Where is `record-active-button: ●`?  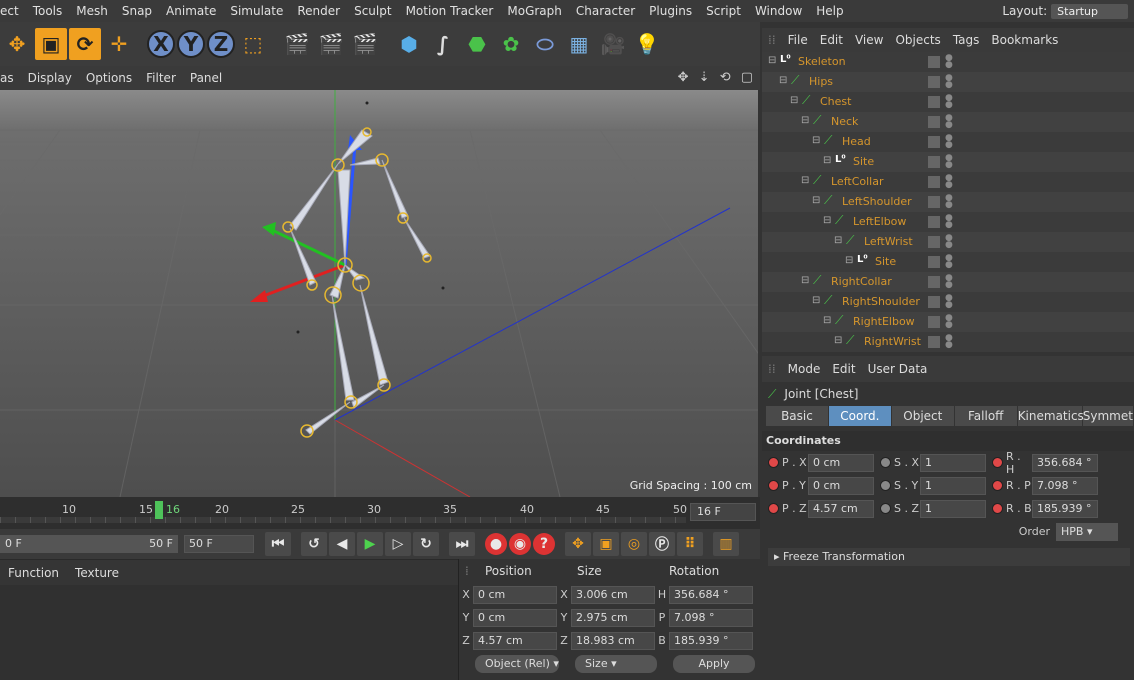
record-active-button: ● is located at coordinates (496, 544).